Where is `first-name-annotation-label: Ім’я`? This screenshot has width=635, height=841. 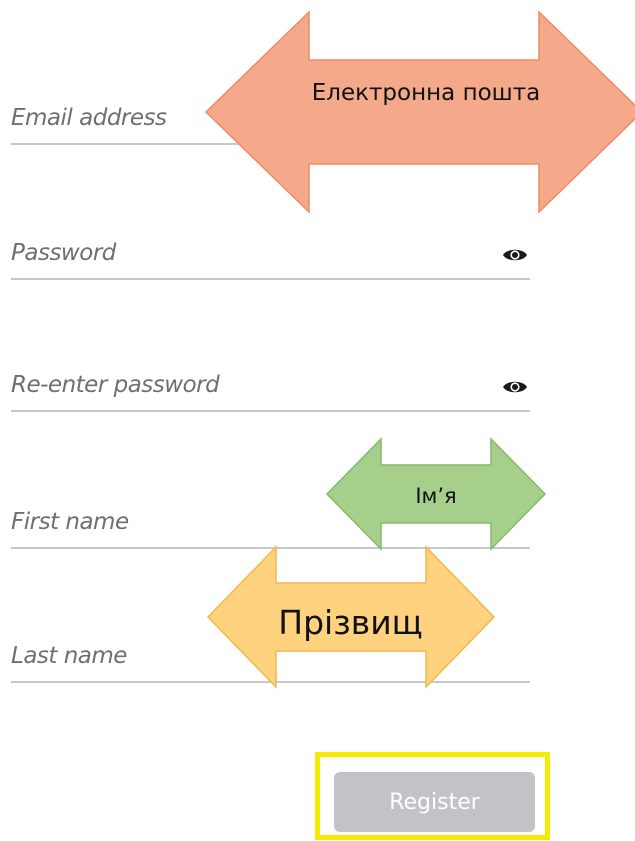
first-name-annotation-label: Ім’я is located at coordinates (436, 496).